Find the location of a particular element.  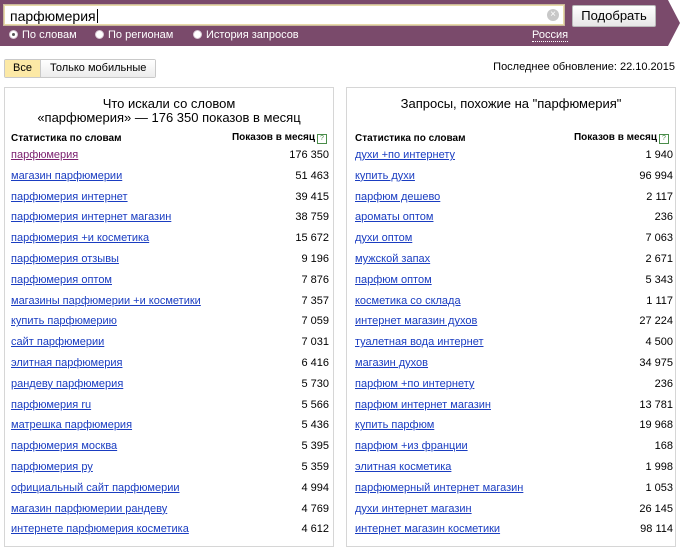

keyword-link: рандеву парфюмерия is located at coordinates (67, 384).